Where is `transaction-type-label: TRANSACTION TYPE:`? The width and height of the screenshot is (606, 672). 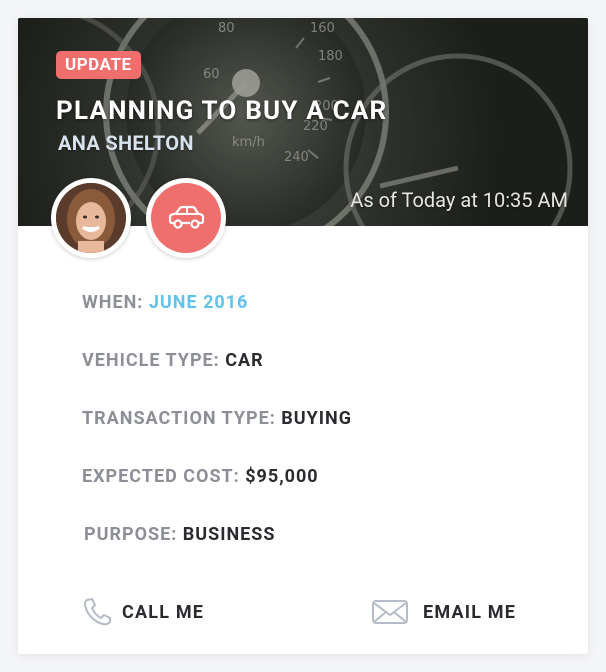
transaction-type-label: TRANSACTION TYPE: is located at coordinates (179, 418).